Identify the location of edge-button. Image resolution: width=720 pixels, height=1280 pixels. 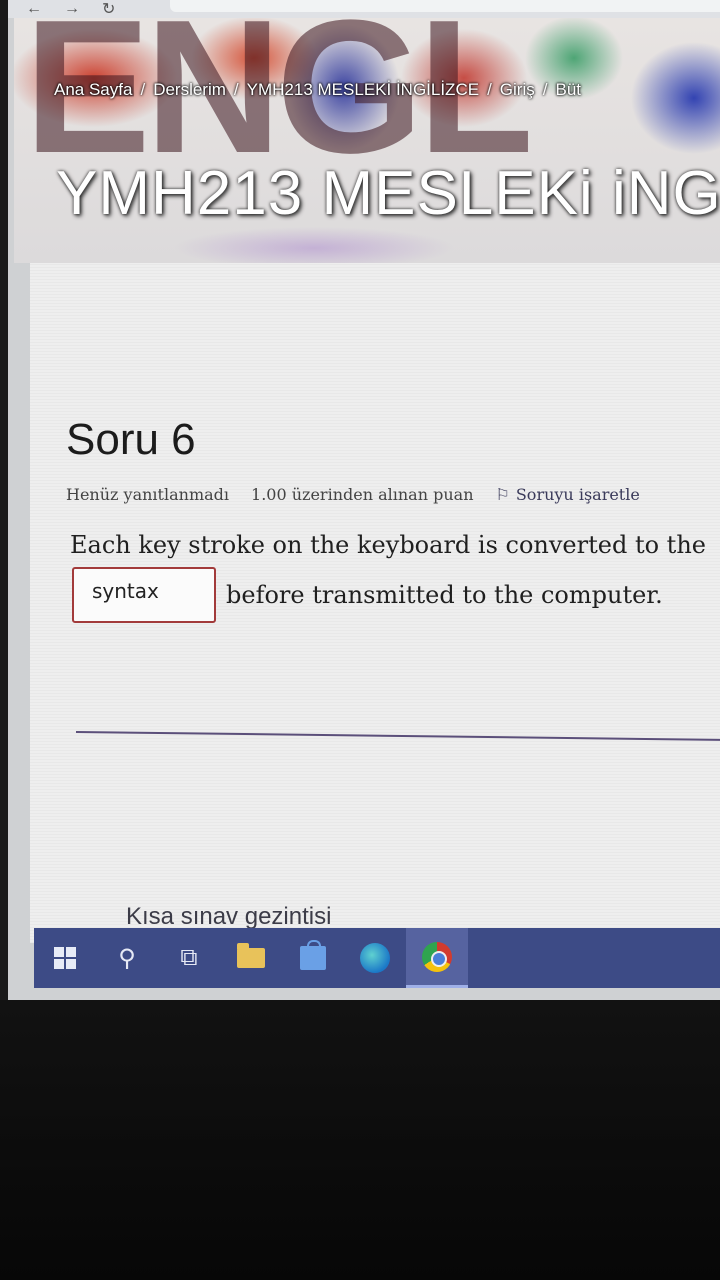
(375, 958).